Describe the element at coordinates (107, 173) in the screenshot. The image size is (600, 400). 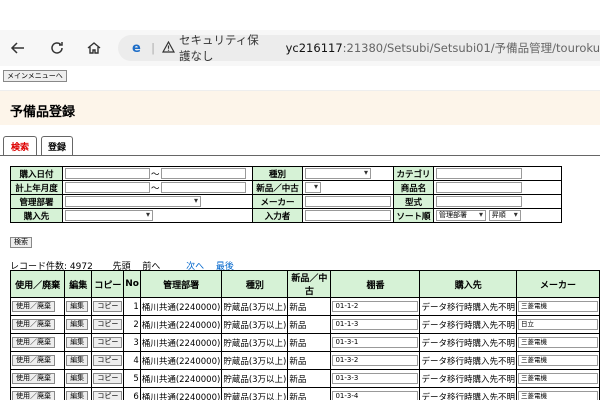
I see `purchase-date-from-input` at that location.